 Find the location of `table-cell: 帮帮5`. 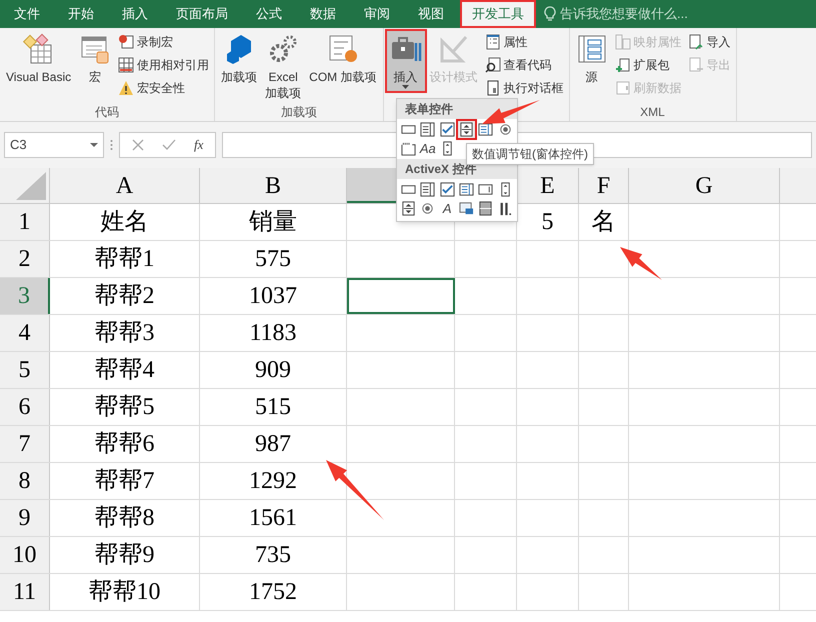

table-cell: 帮帮5 is located at coordinates (125, 407).